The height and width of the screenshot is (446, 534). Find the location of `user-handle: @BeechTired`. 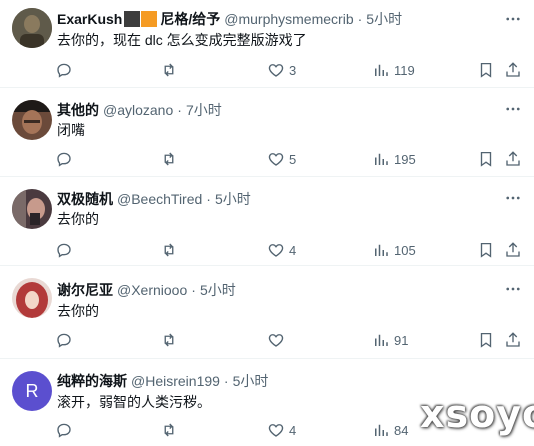

user-handle: @BeechTired is located at coordinates (159, 199).